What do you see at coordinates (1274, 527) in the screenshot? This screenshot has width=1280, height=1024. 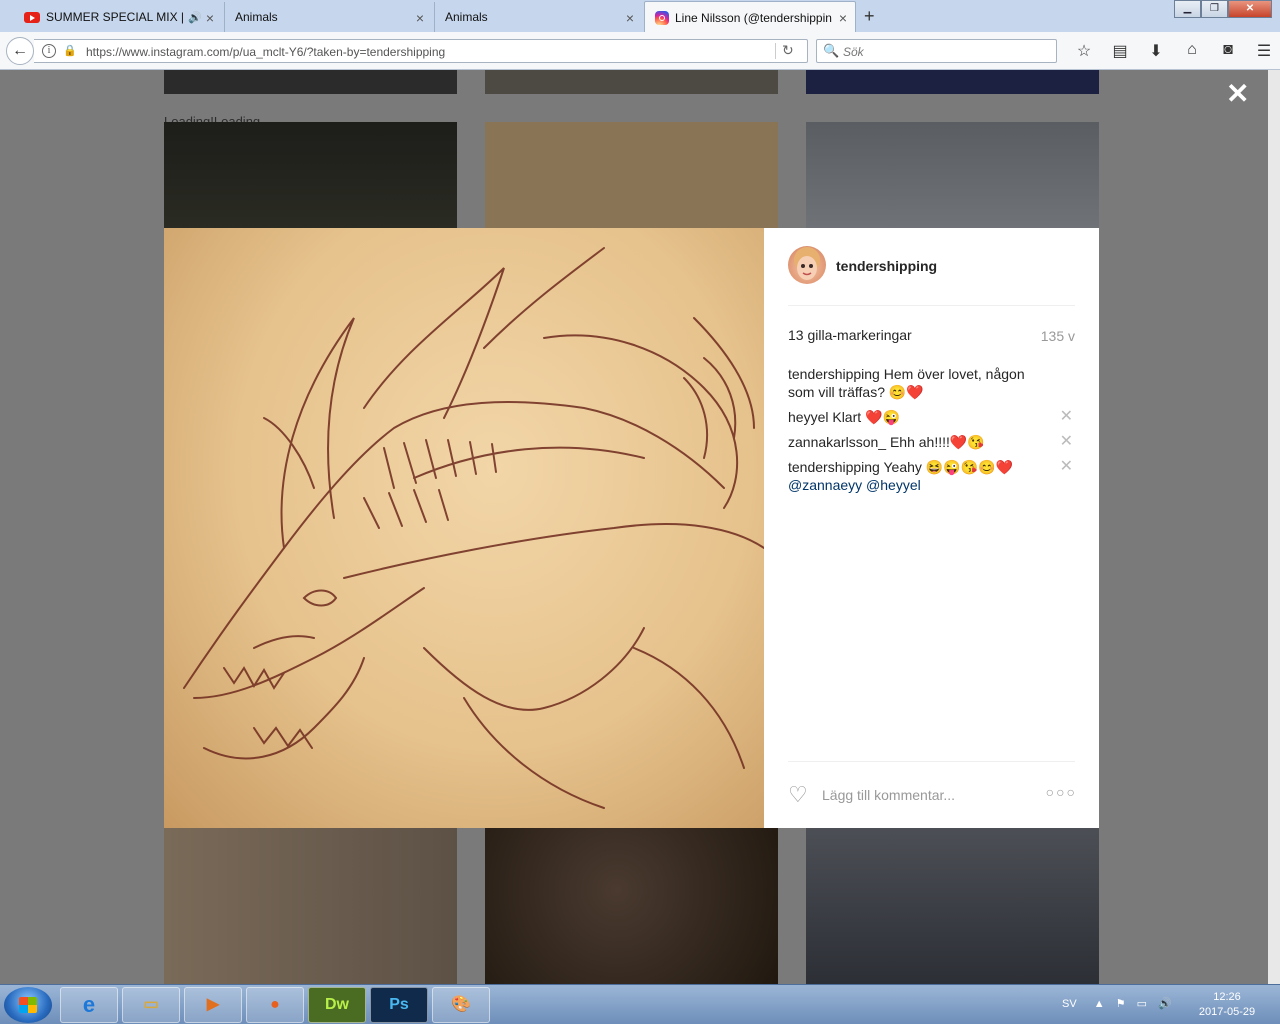 I see `scrollbar` at bounding box center [1274, 527].